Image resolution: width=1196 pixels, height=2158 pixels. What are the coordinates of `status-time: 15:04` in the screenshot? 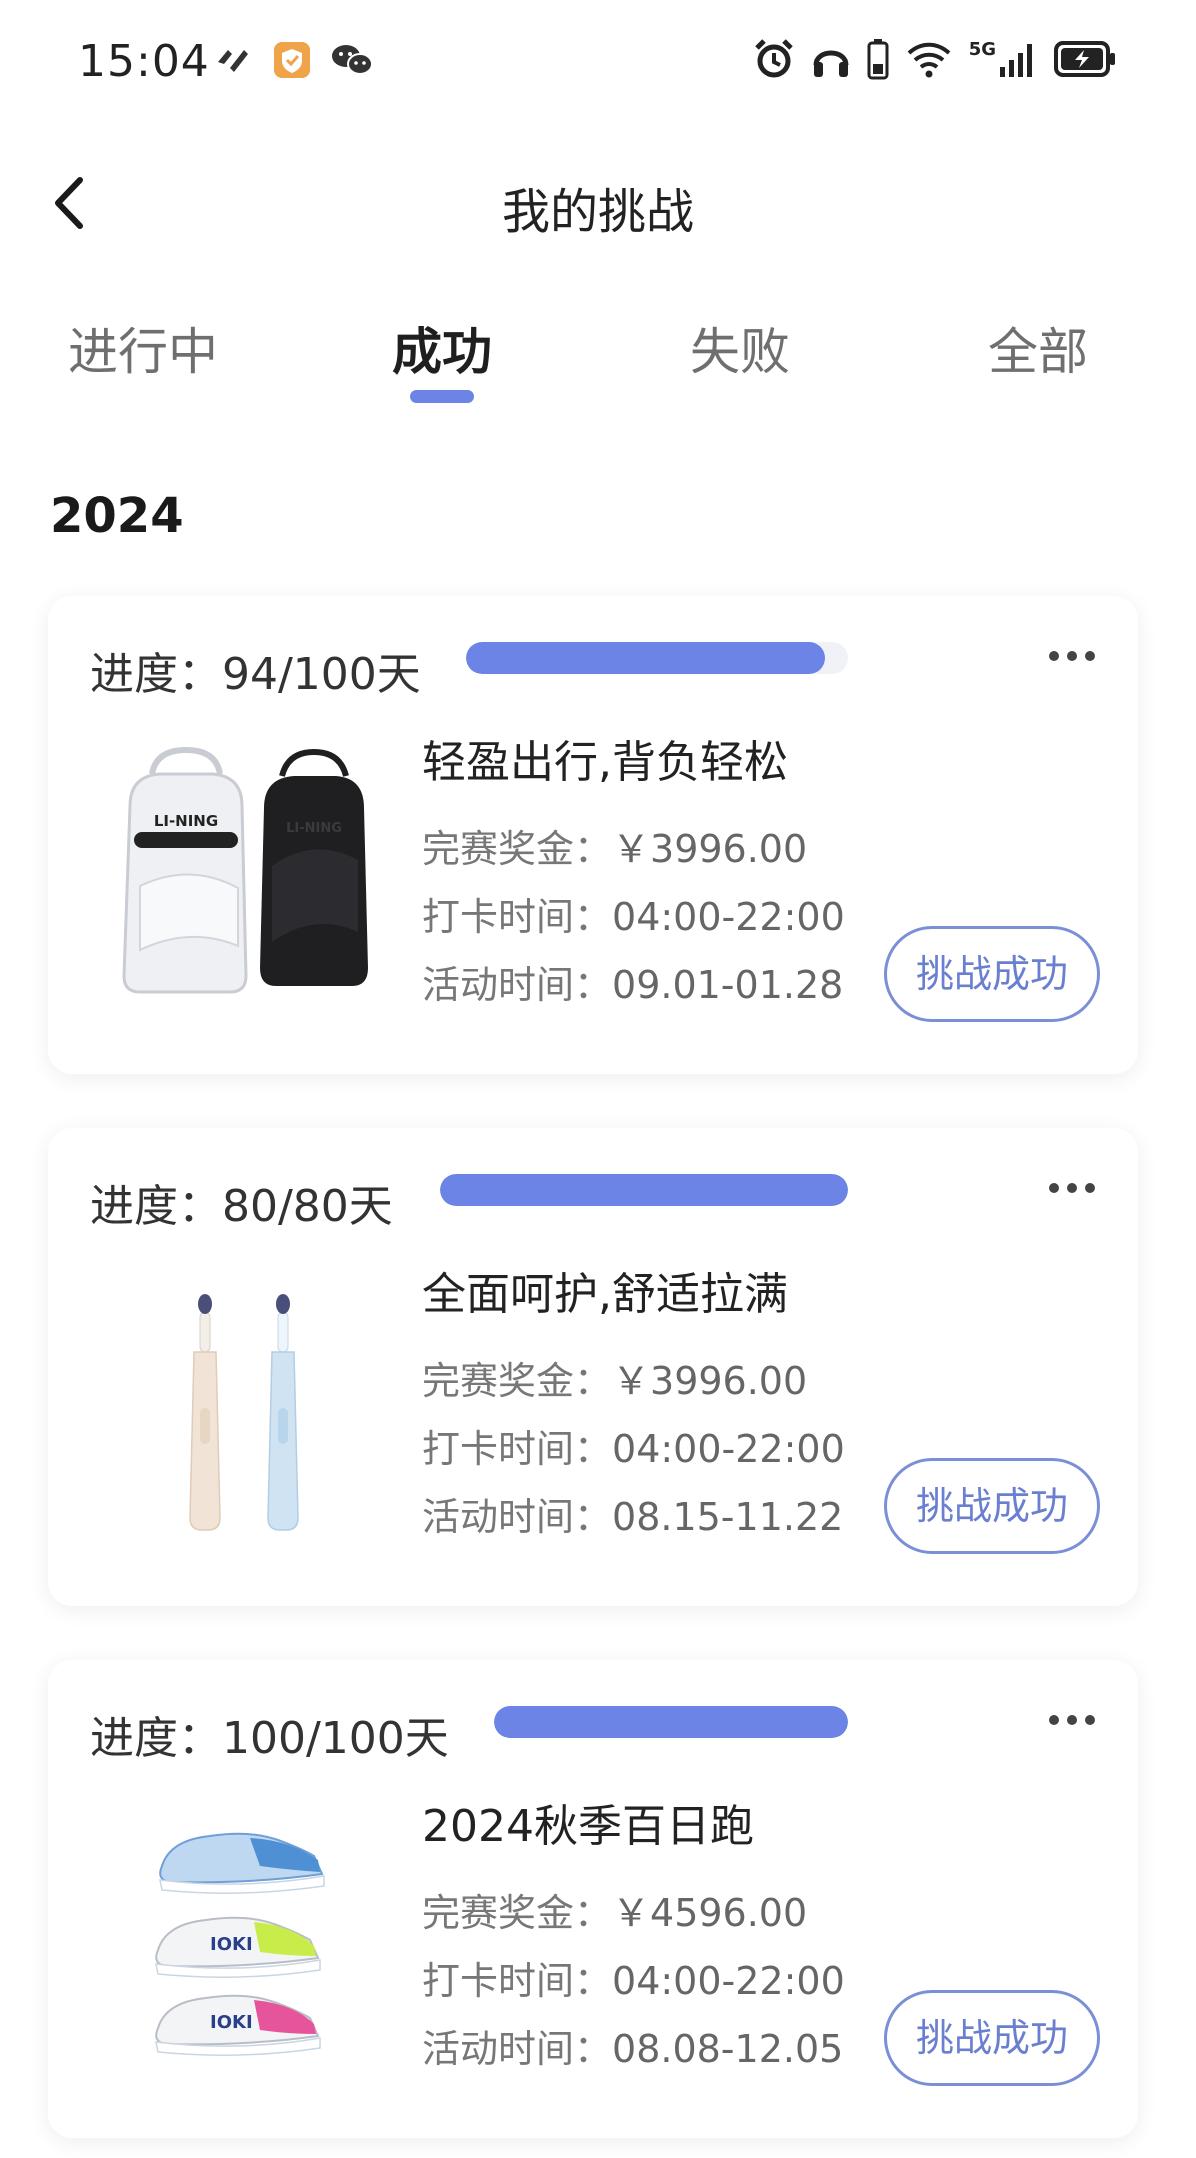 It's located at (144, 61).